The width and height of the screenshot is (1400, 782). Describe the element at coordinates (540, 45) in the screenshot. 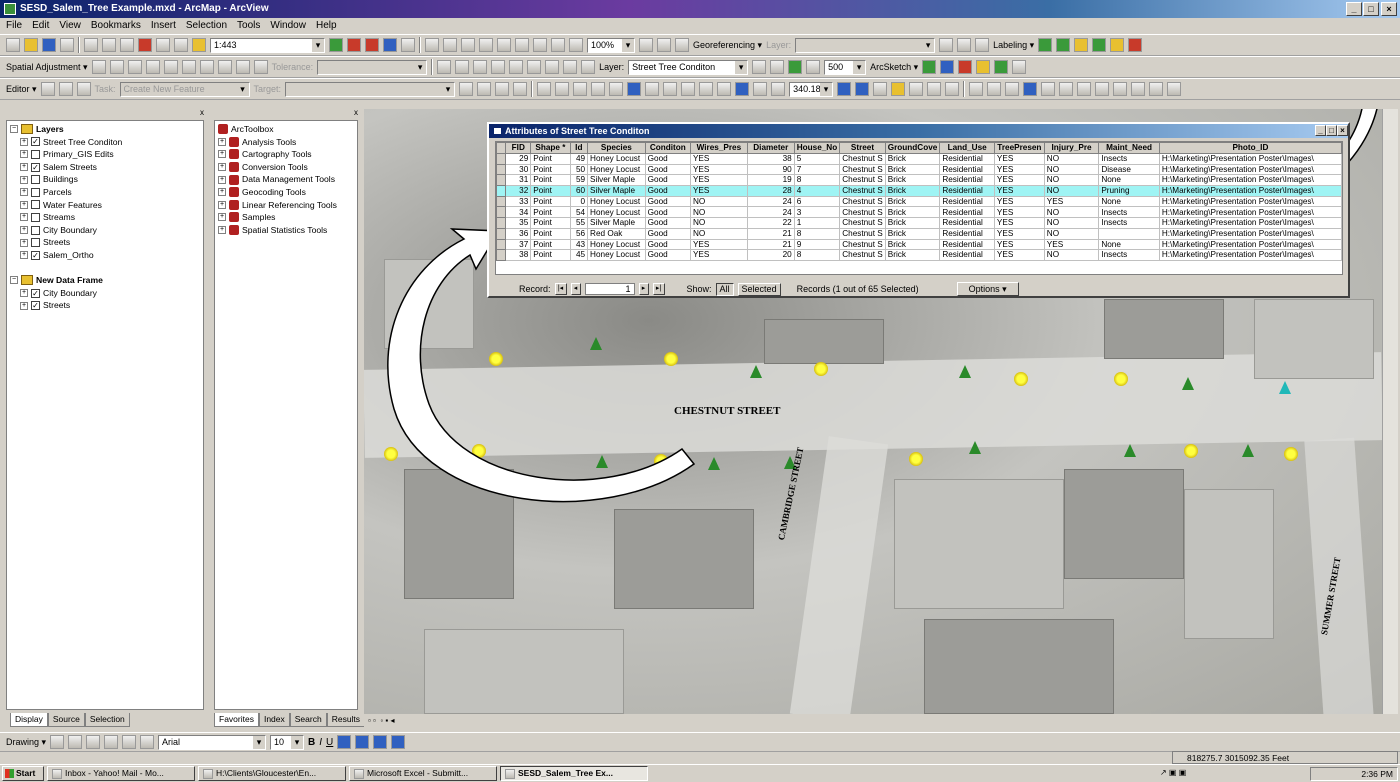

I see `layout-pan-icon` at that location.